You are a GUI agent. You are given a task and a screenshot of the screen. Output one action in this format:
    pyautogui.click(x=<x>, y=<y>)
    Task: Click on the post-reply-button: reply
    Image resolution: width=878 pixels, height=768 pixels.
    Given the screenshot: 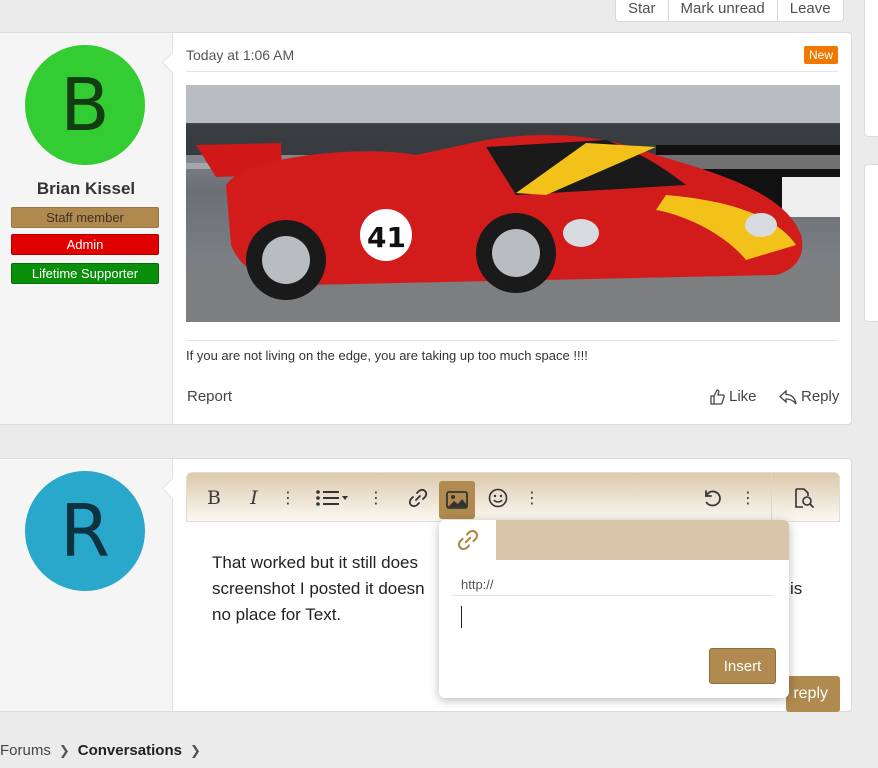 What is the action you would take?
    pyautogui.click(x=813, y=694)
    